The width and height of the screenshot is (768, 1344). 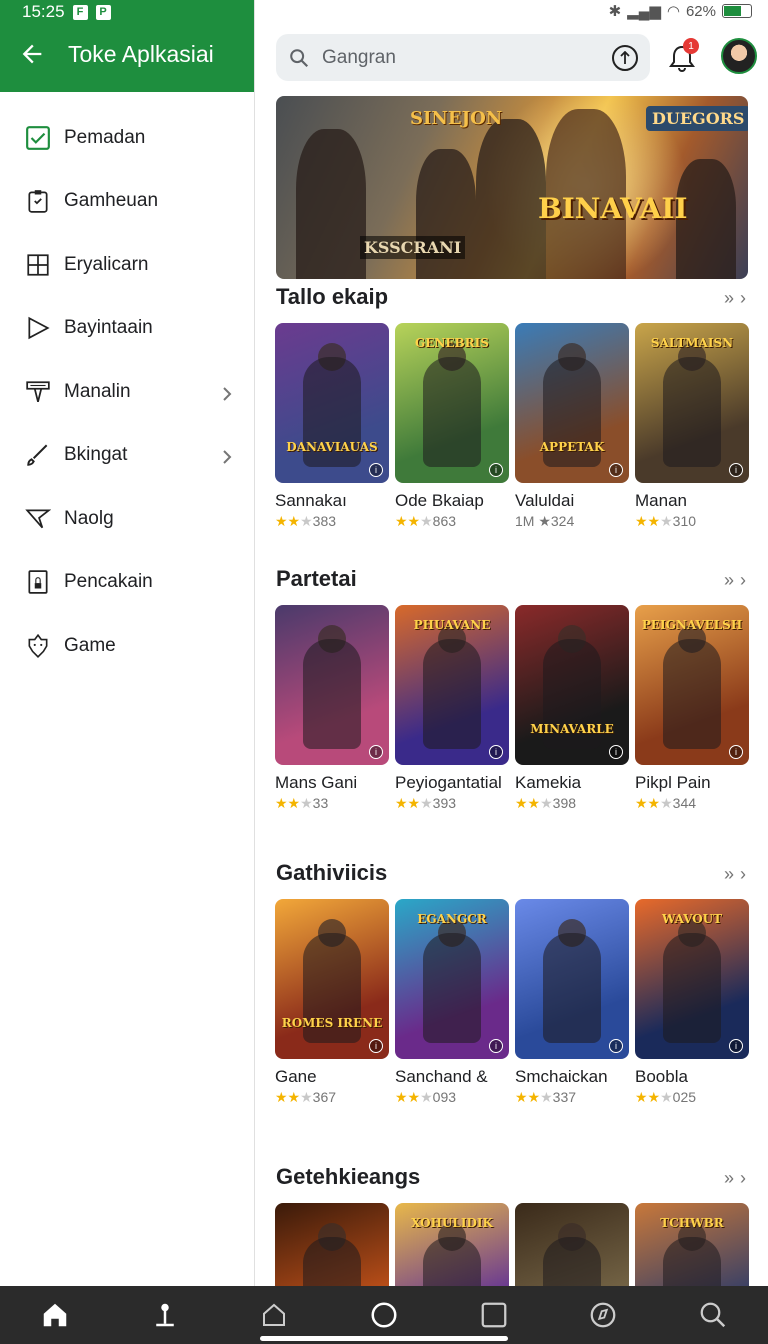 I want to click on double-chevron-icon: », so click(x=728, y=874).